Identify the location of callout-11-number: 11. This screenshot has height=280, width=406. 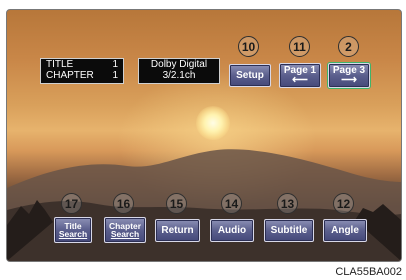
(299, 46).